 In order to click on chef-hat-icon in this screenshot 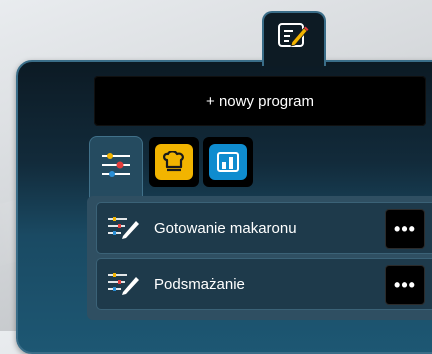, I will do `click(173, 161)`.